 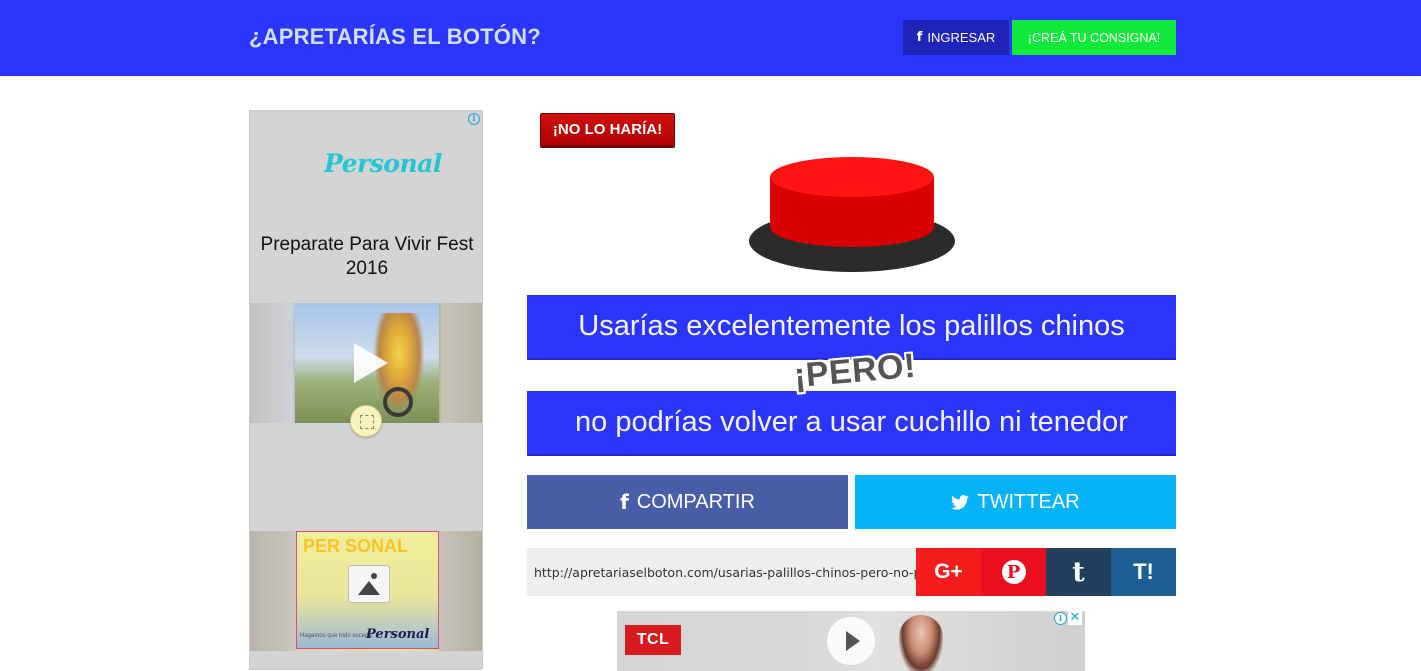 I want to click on twitter-share-button: TWITTEAR, so click(x=1015, y=502).